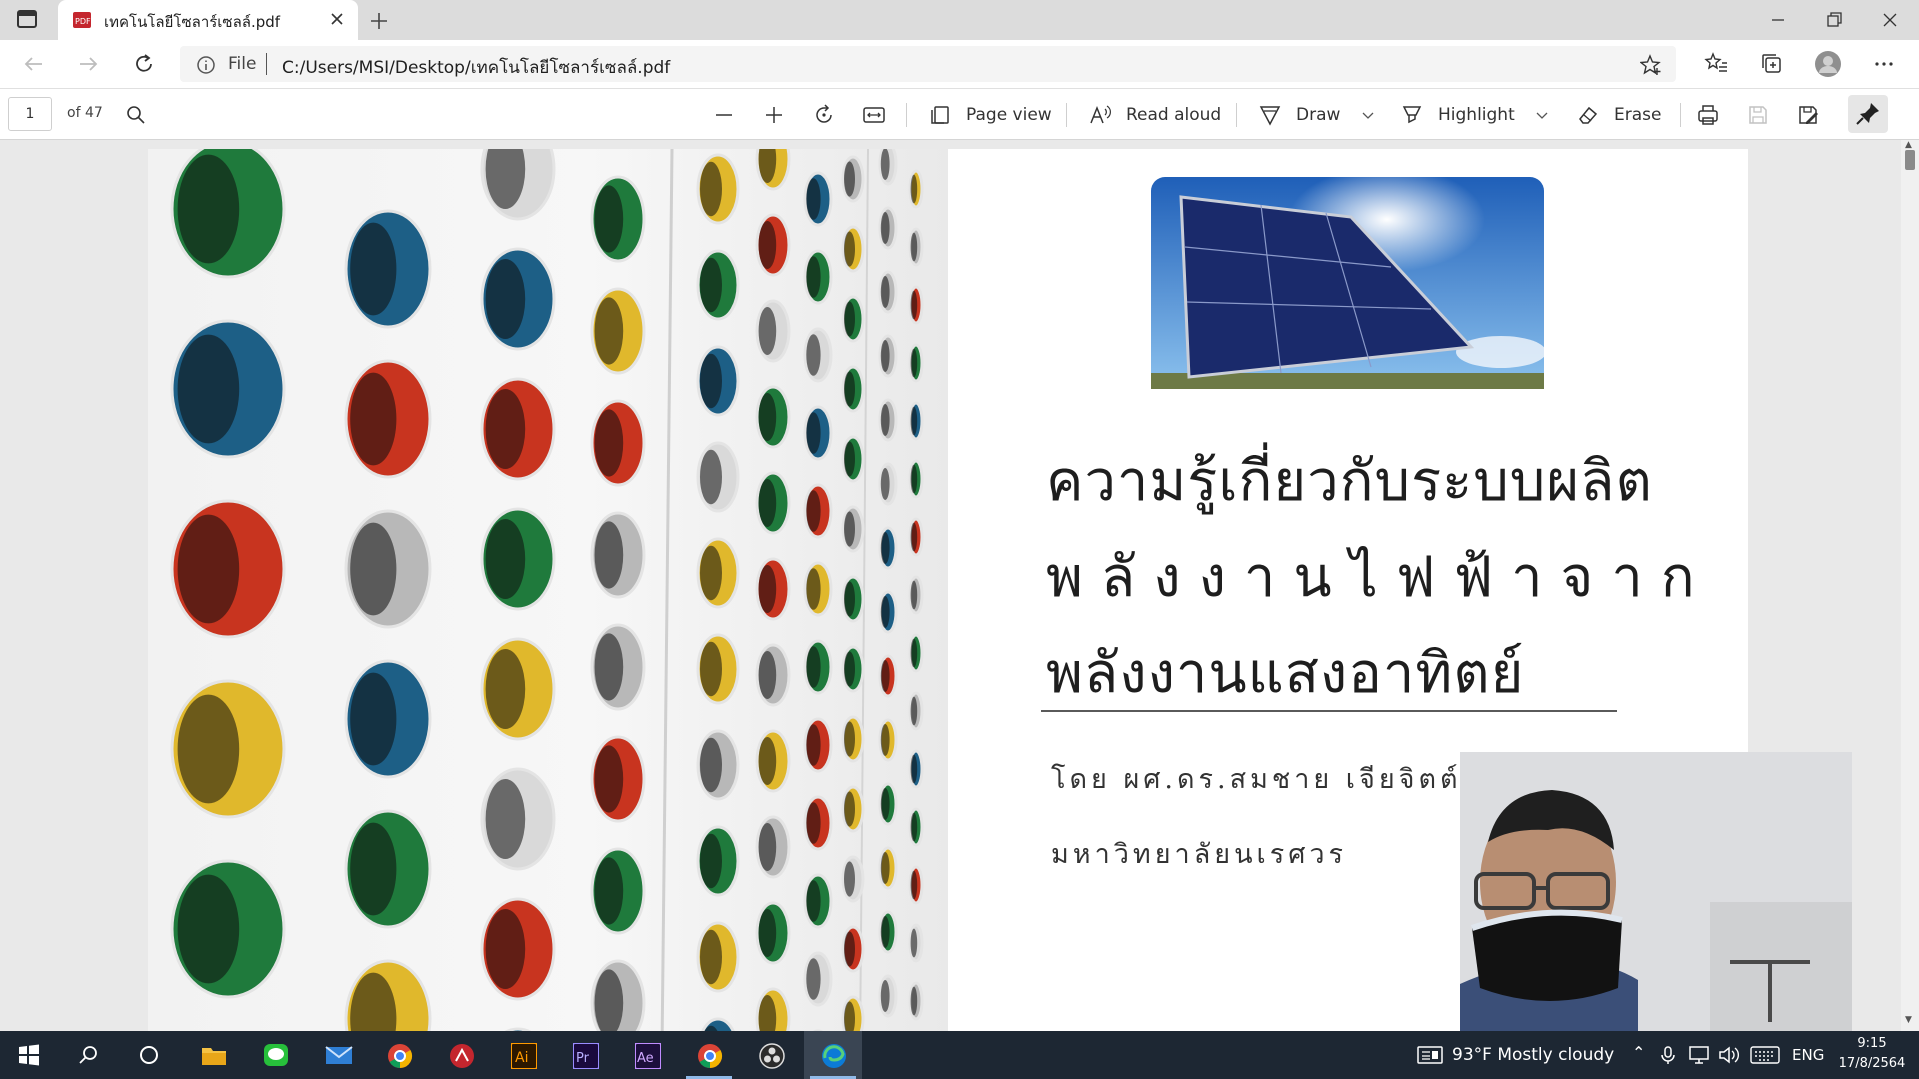 Image resolution: width=1919 pixels, height=1079 pixels. I want to click on system-clock: 9:15 17/8/2564, so click(1872, 1054).